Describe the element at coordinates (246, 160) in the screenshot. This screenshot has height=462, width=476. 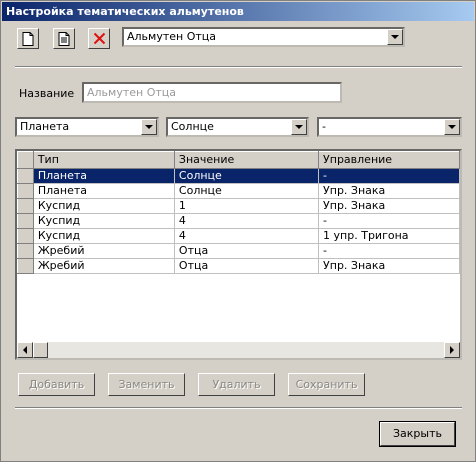
I see `column-header-value: Значение` at that location.